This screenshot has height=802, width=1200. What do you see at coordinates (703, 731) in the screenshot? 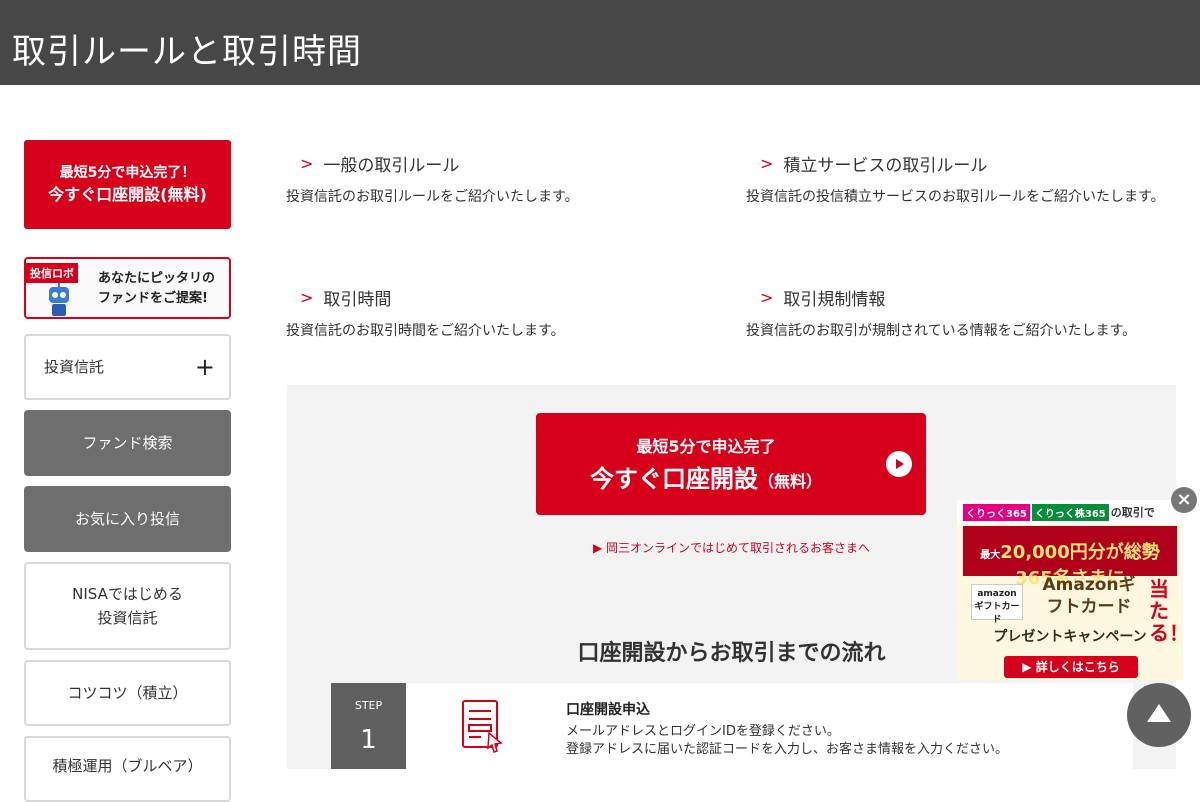
I see `step-desc-line1: メールアドレスとログインIDを登録ください。` at bounding box center [703, 731].